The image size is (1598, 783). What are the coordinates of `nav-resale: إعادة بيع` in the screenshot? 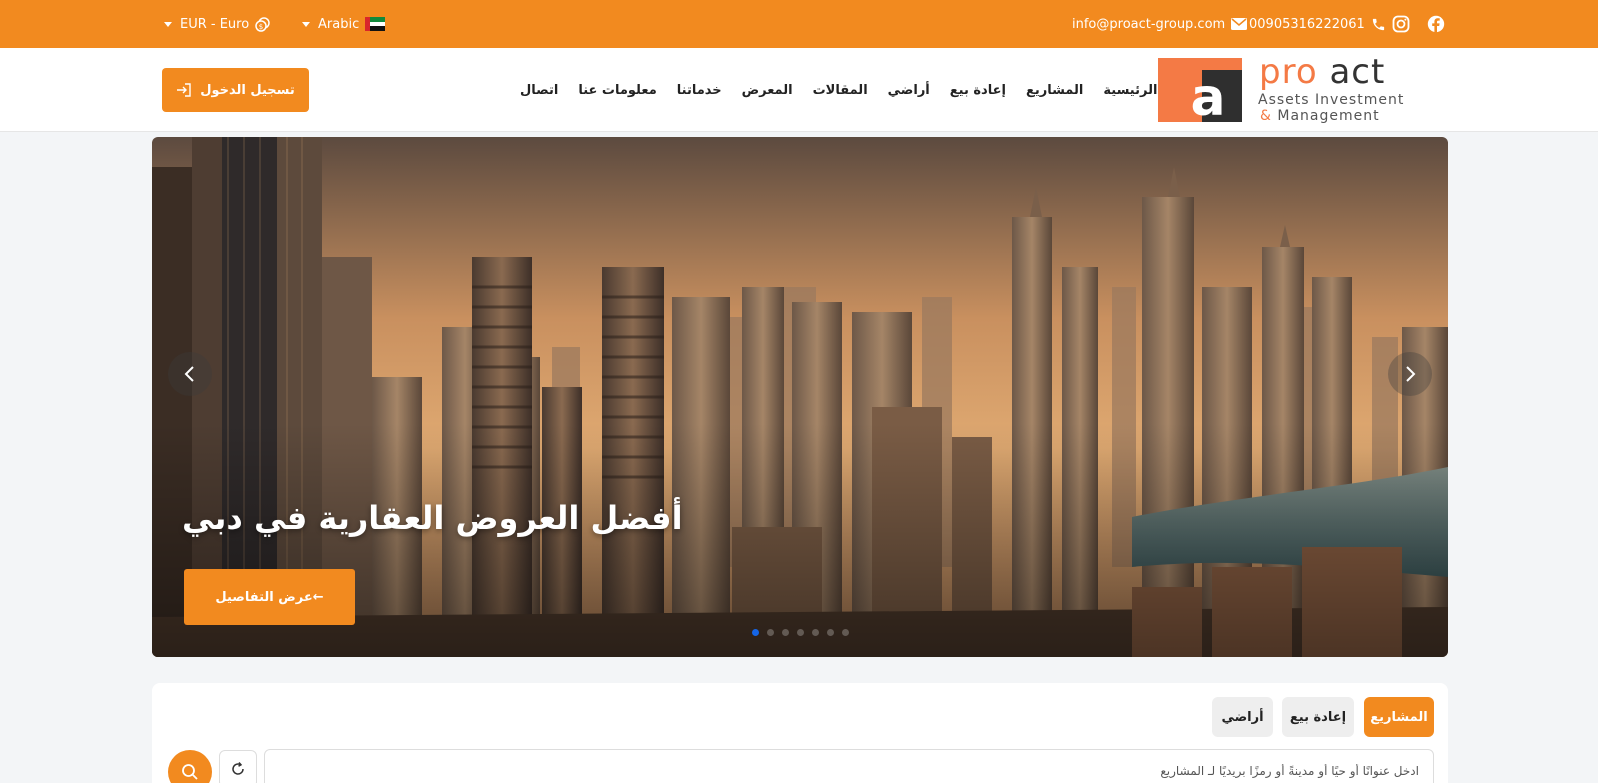 It's located at (978, 90).